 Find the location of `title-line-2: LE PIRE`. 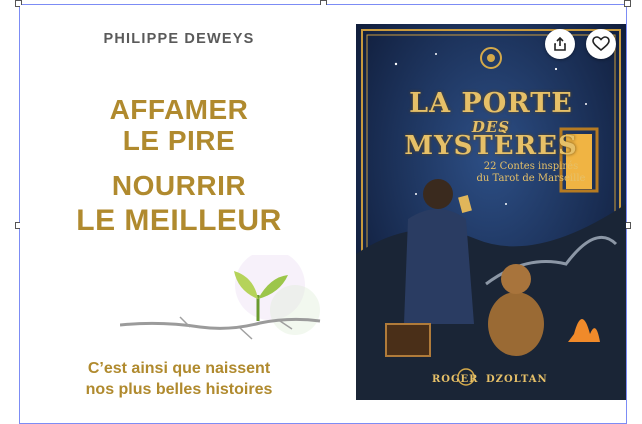

title-line-2: LE PIRE is located at coordinates (179, 140).